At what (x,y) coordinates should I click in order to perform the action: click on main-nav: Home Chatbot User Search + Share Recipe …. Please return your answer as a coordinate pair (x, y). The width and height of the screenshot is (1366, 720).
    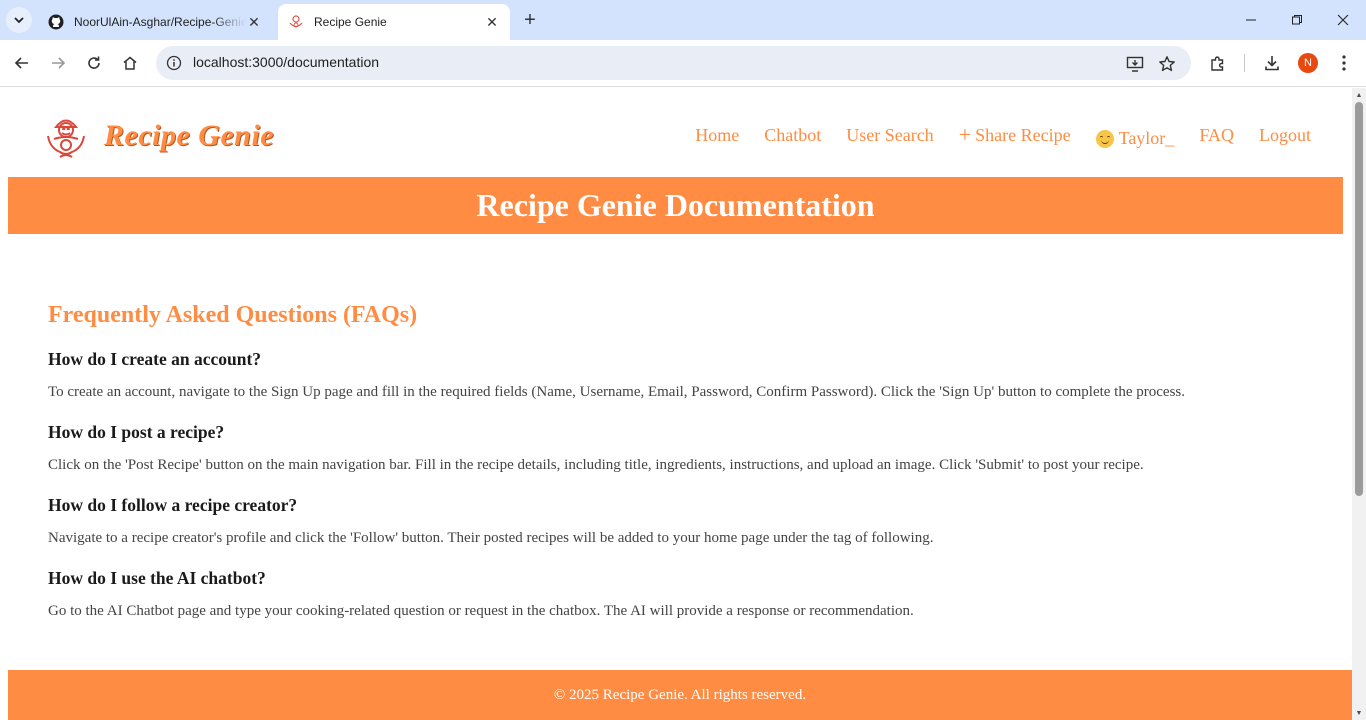
    Looking at the image, I should click on (990, 136).